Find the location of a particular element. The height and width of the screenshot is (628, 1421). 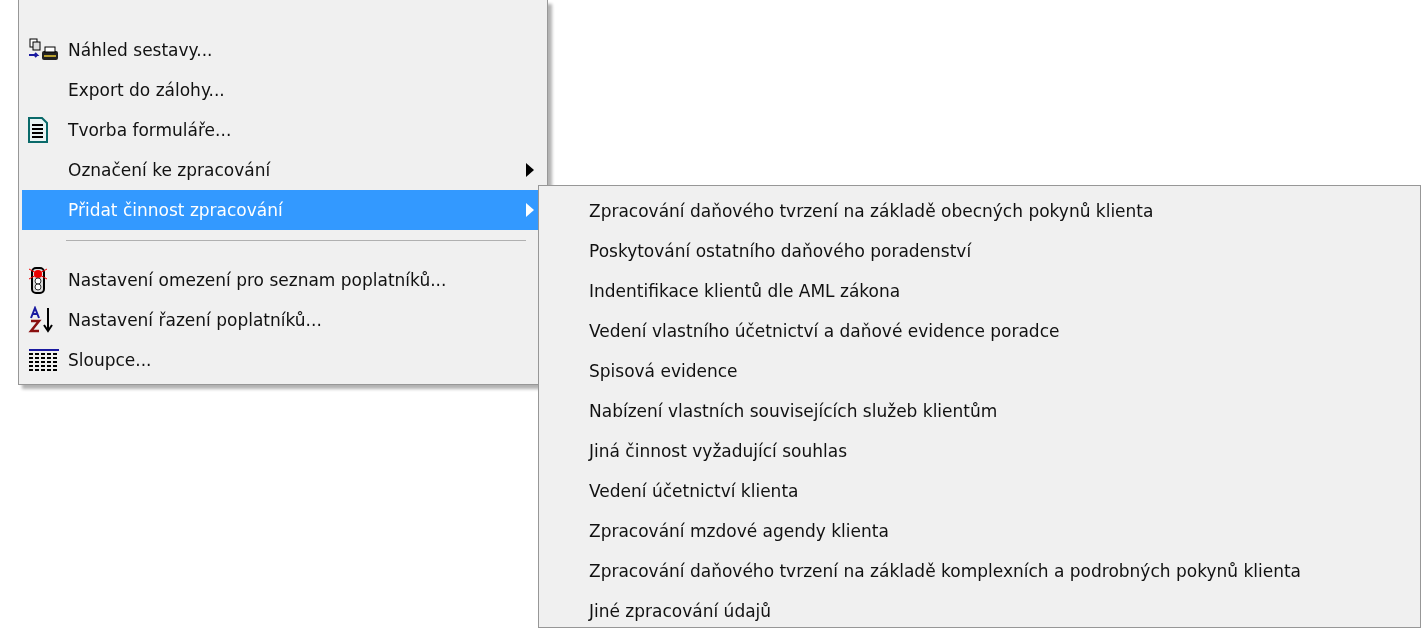

submenu-item: Zpracování daňového tvrzení na základě komplexních a podrobných pokynů klienta is located at coordinates (979, 571).